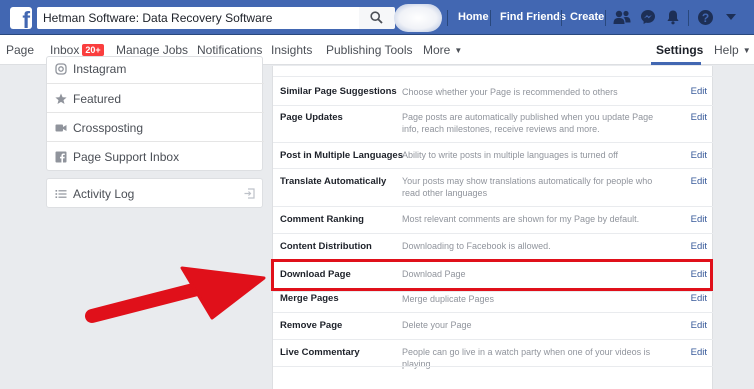  Describe the element at coordinates (175, 294) in the screenshot. I see `annotation-arrow-icon` at that location.